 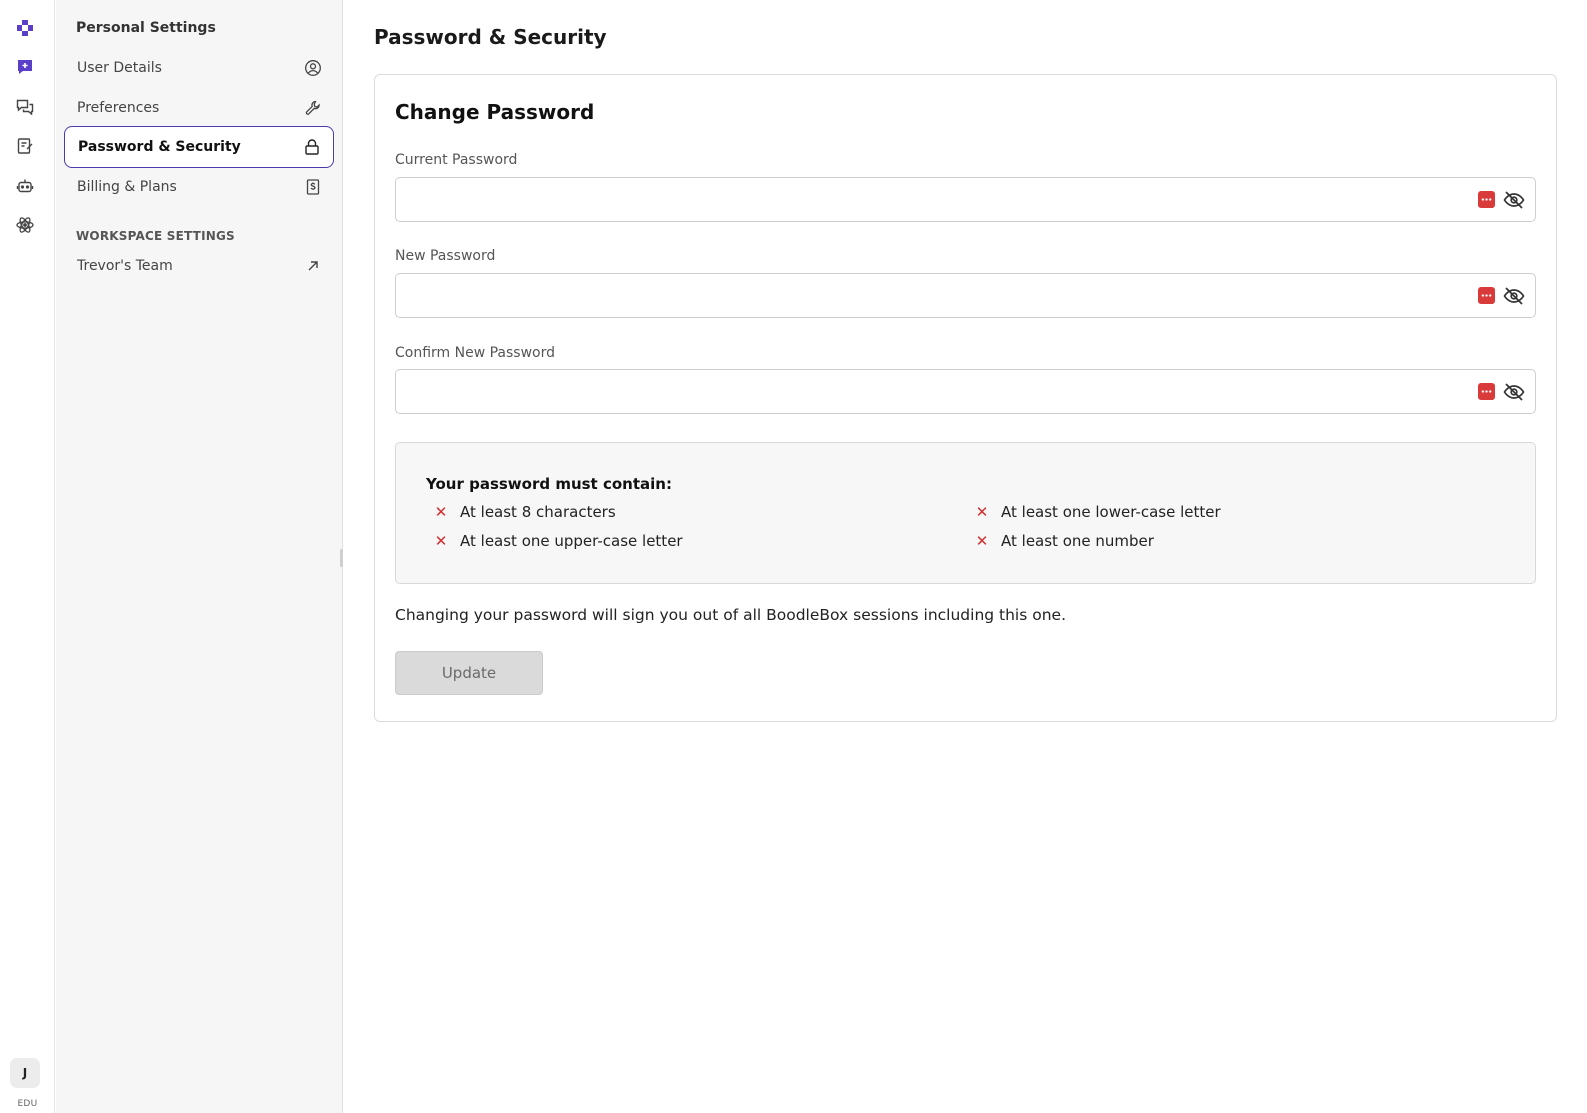 I want to click on requirement-item: ✕ At least one upper-case letter, so click(x=556, y=541).